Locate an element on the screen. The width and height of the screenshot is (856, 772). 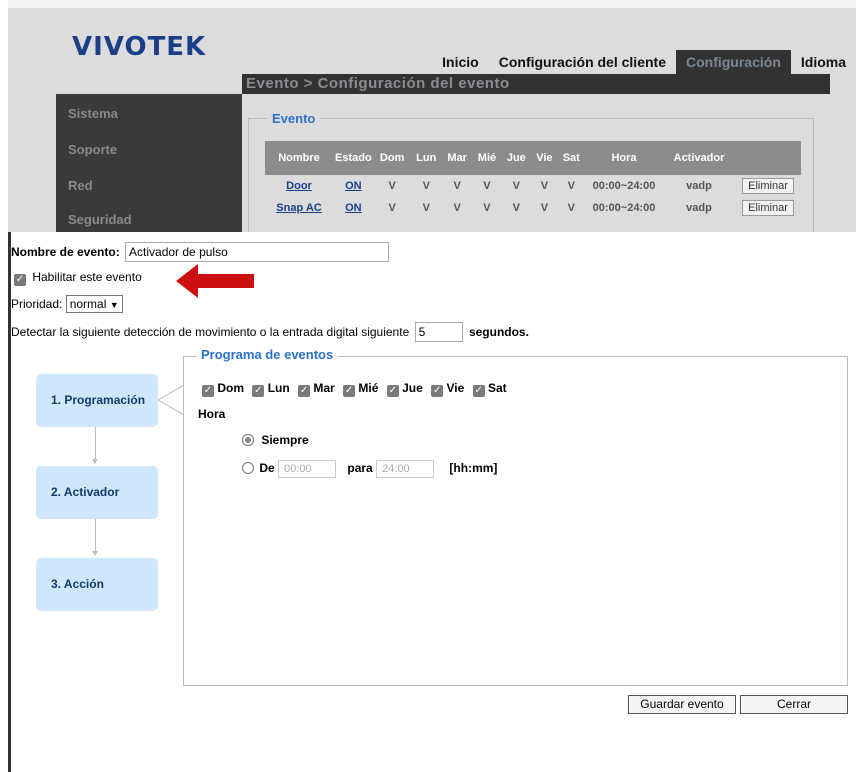
col-estado: Estado is located at coordinates (353, 158).